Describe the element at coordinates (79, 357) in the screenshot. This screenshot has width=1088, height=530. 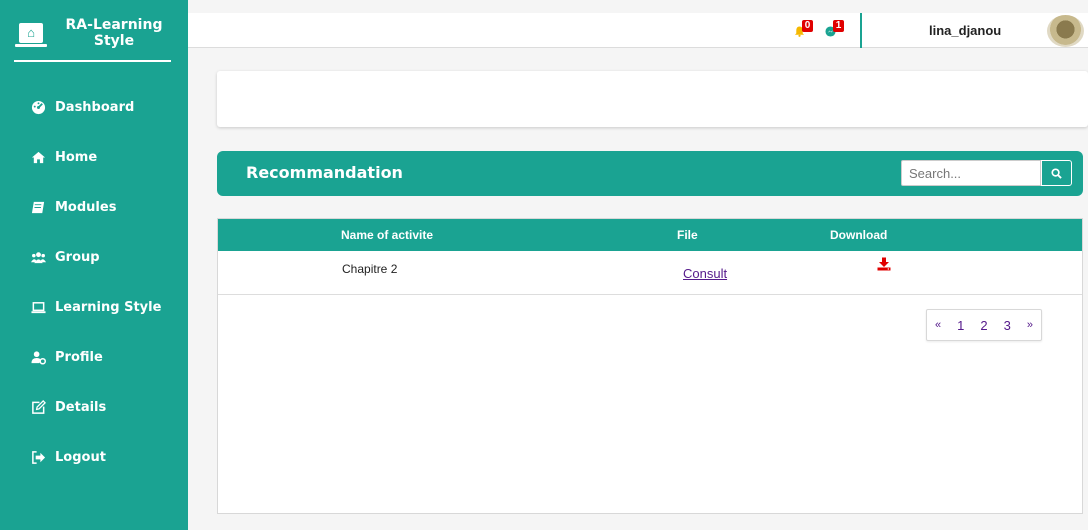
I see `sidebar-item-label: Profile` at that location.